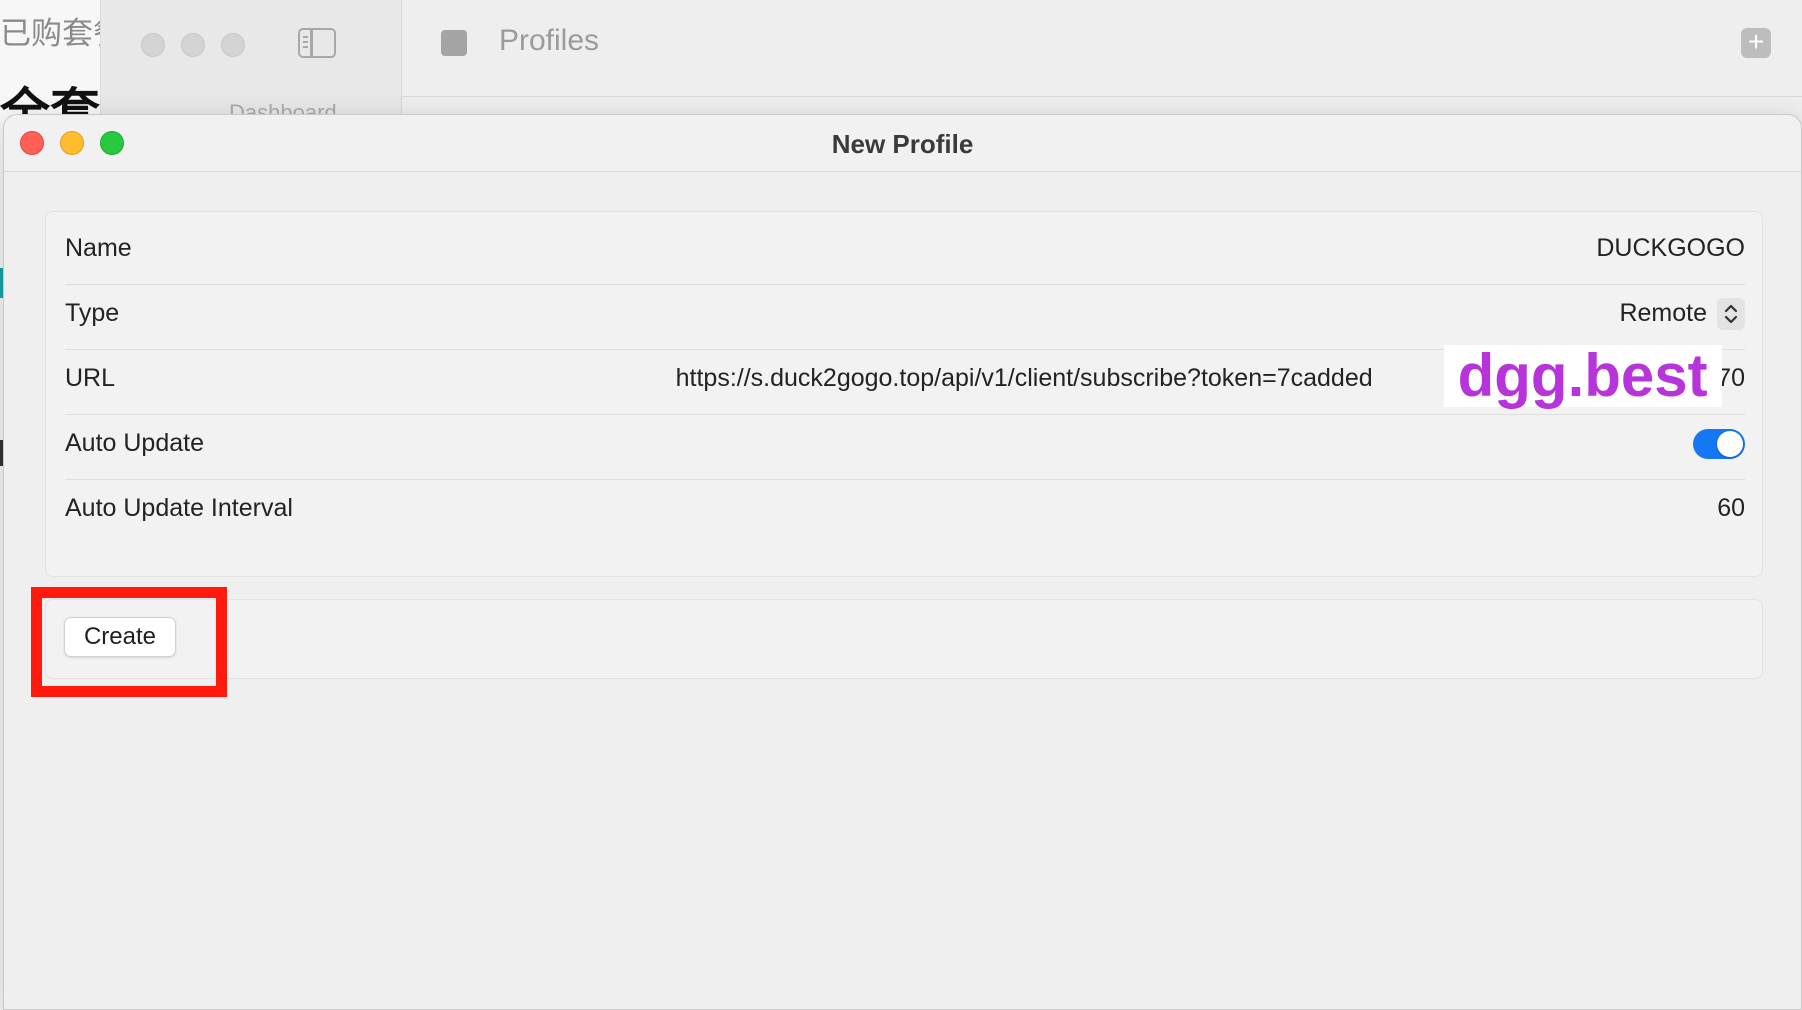  I want to click on auto-update-interval-row: Auto Update Interval 60, so click(905, 508).